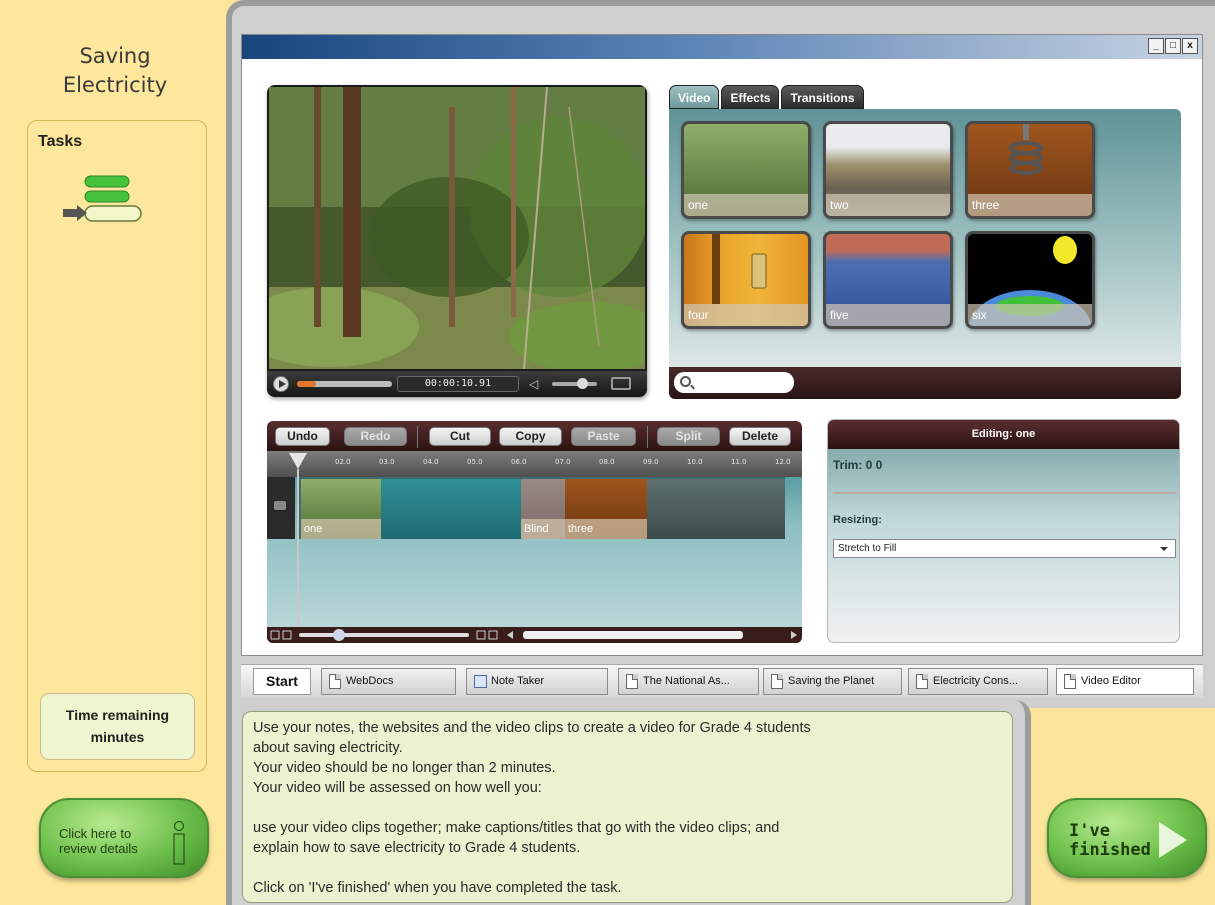 This screenshot has width=1215, height=905. I want to click on ruler-tick: 03.0, so click(387, 462).